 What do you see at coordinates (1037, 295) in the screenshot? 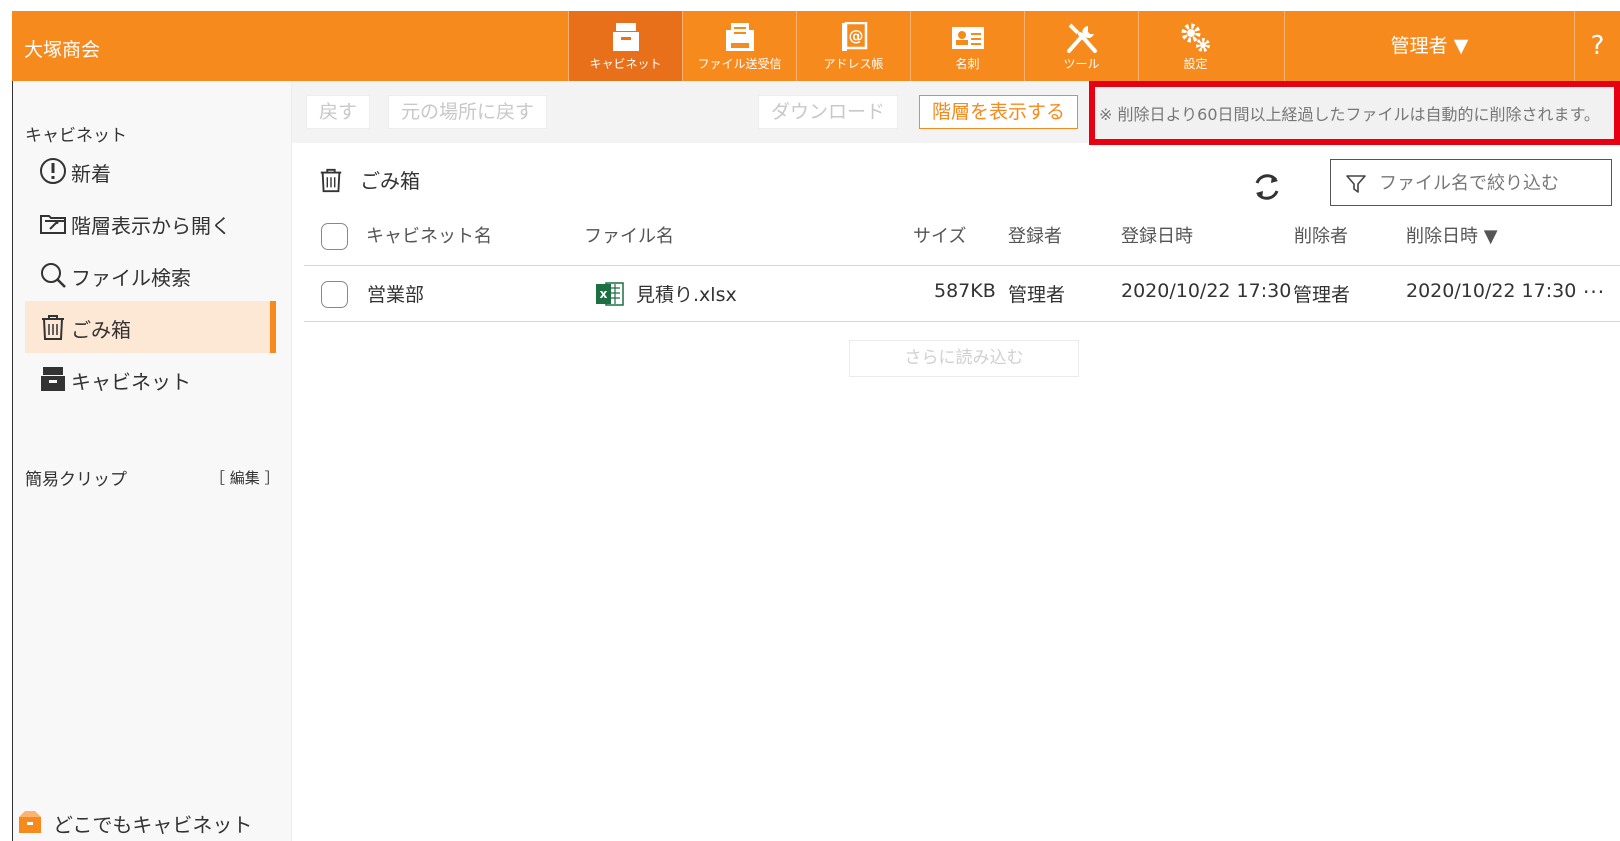
I see `cell-registrant: 管理者` at bounding box center [1037, 295].